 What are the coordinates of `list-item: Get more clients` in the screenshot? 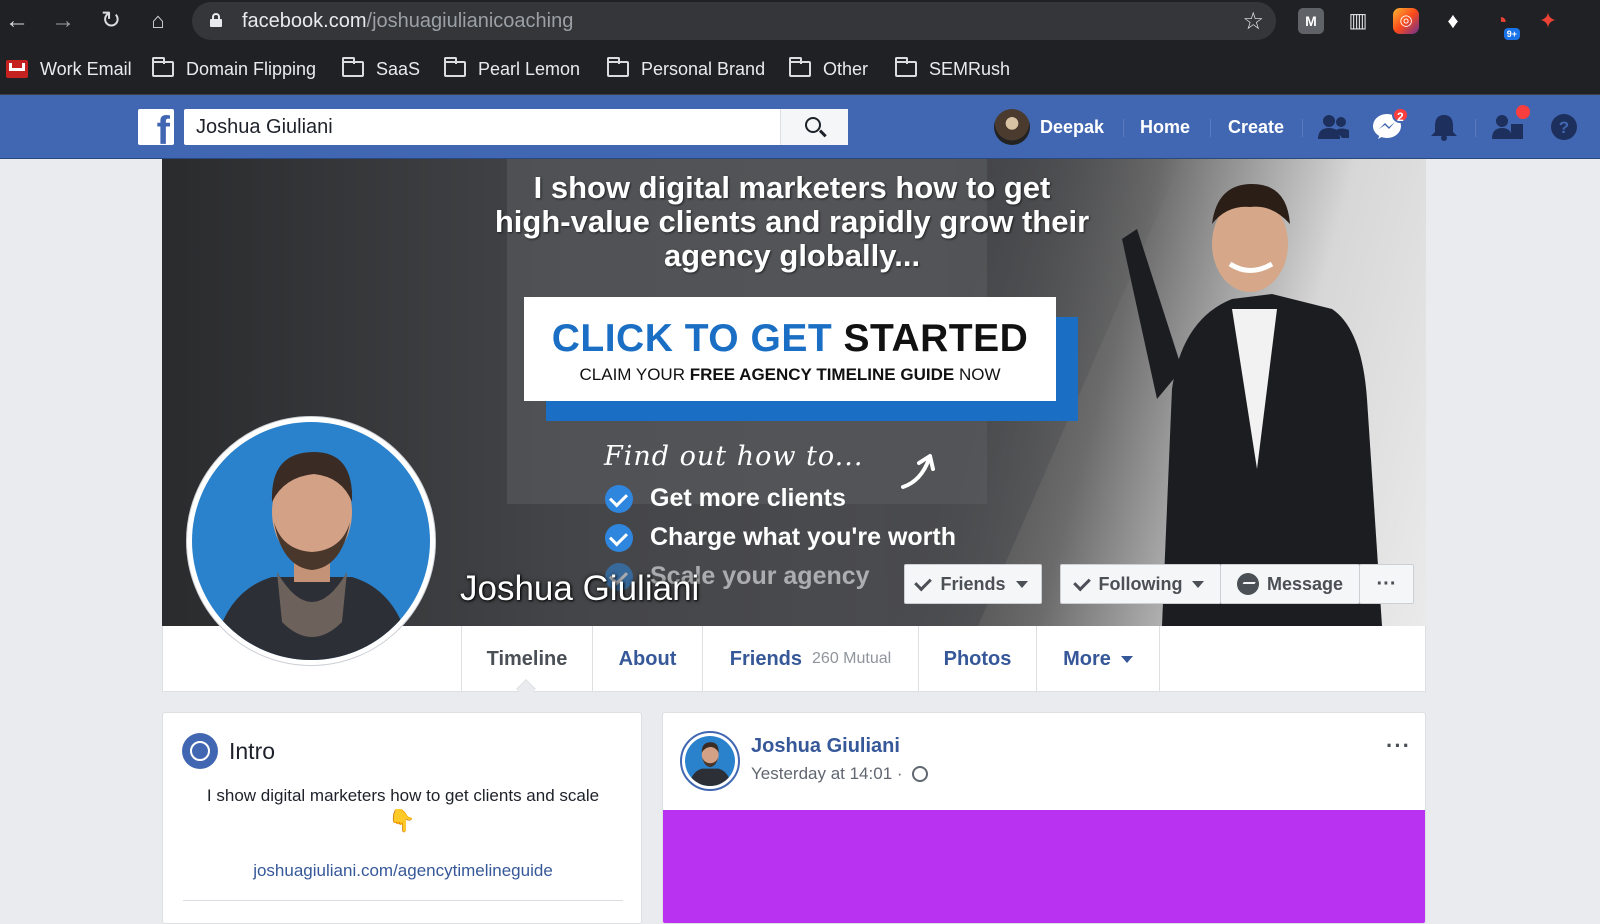 It's located at (780, 498).